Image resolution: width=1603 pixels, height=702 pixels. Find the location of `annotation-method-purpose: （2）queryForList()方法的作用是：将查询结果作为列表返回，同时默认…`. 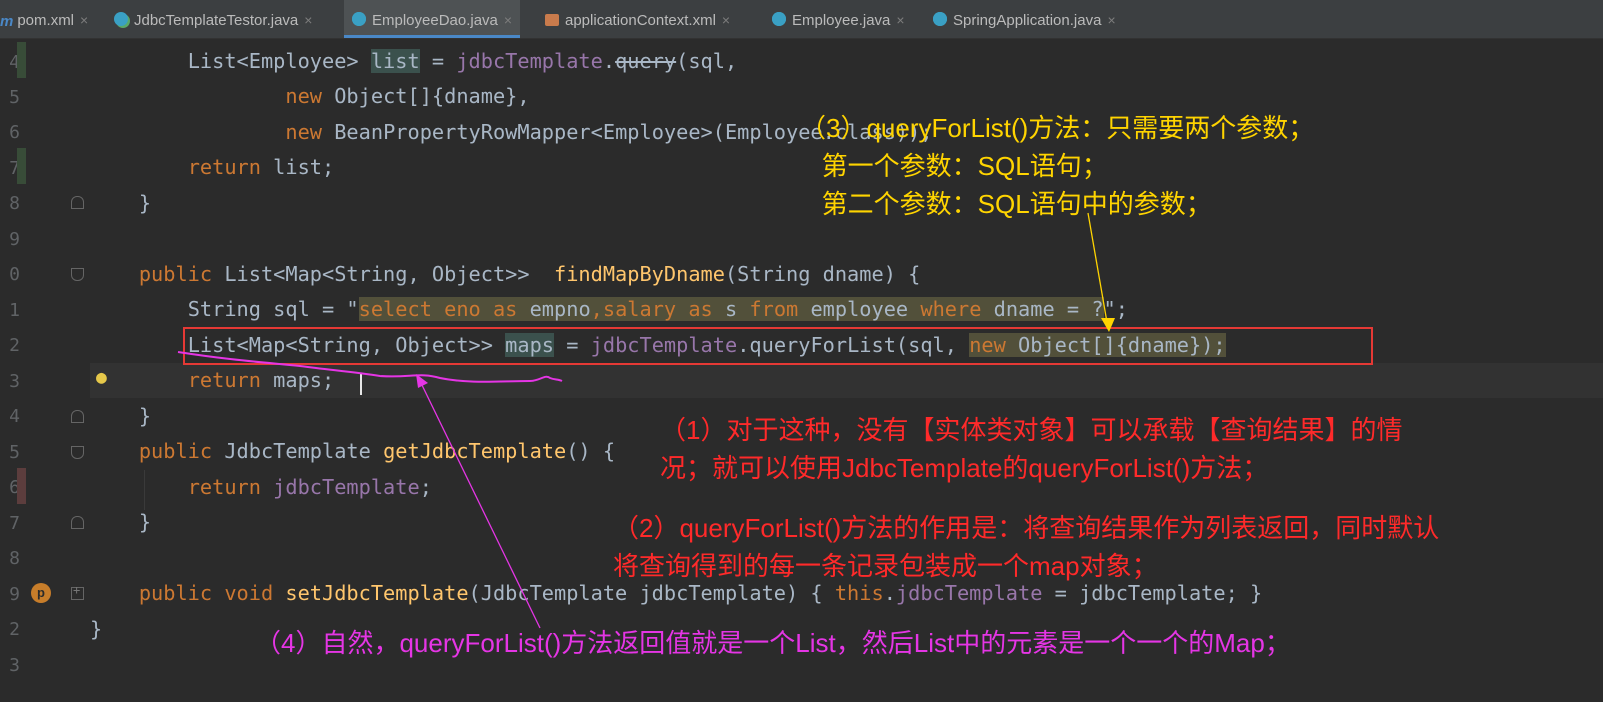

annotation-method-purpose: （2）queryForList()方法的作用是：将查询结果作为列表返回，同时默认… is located at coordinates (1026, 547).